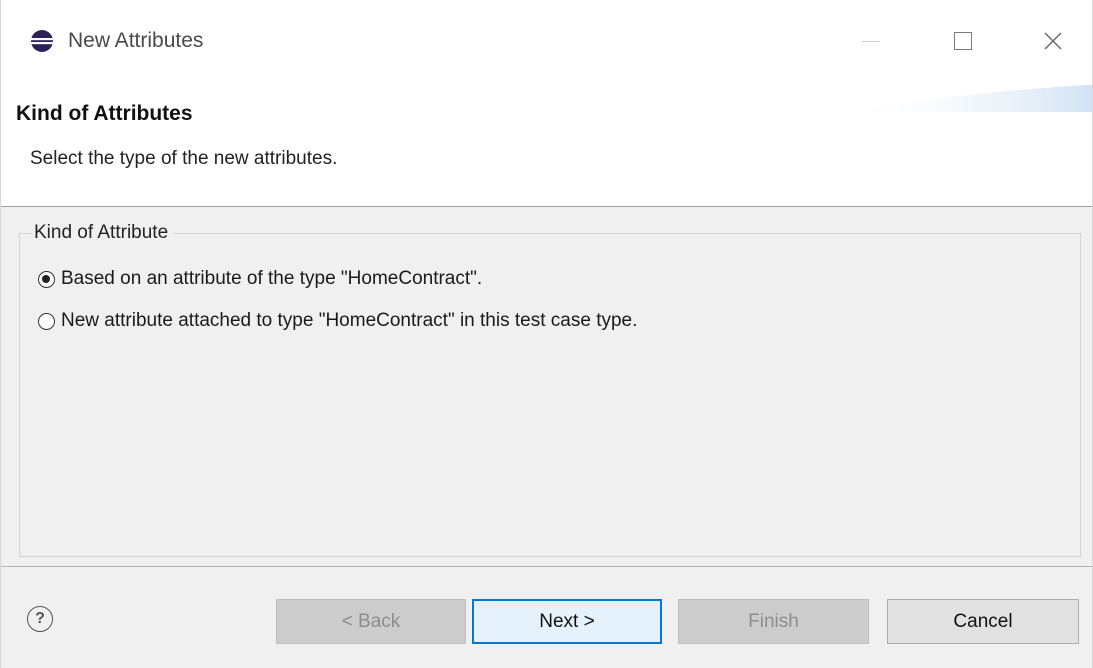 Image resolution: width=1093 pixels, height=668 pixels. I want to click on help-icon: ?, so click(40, 619).